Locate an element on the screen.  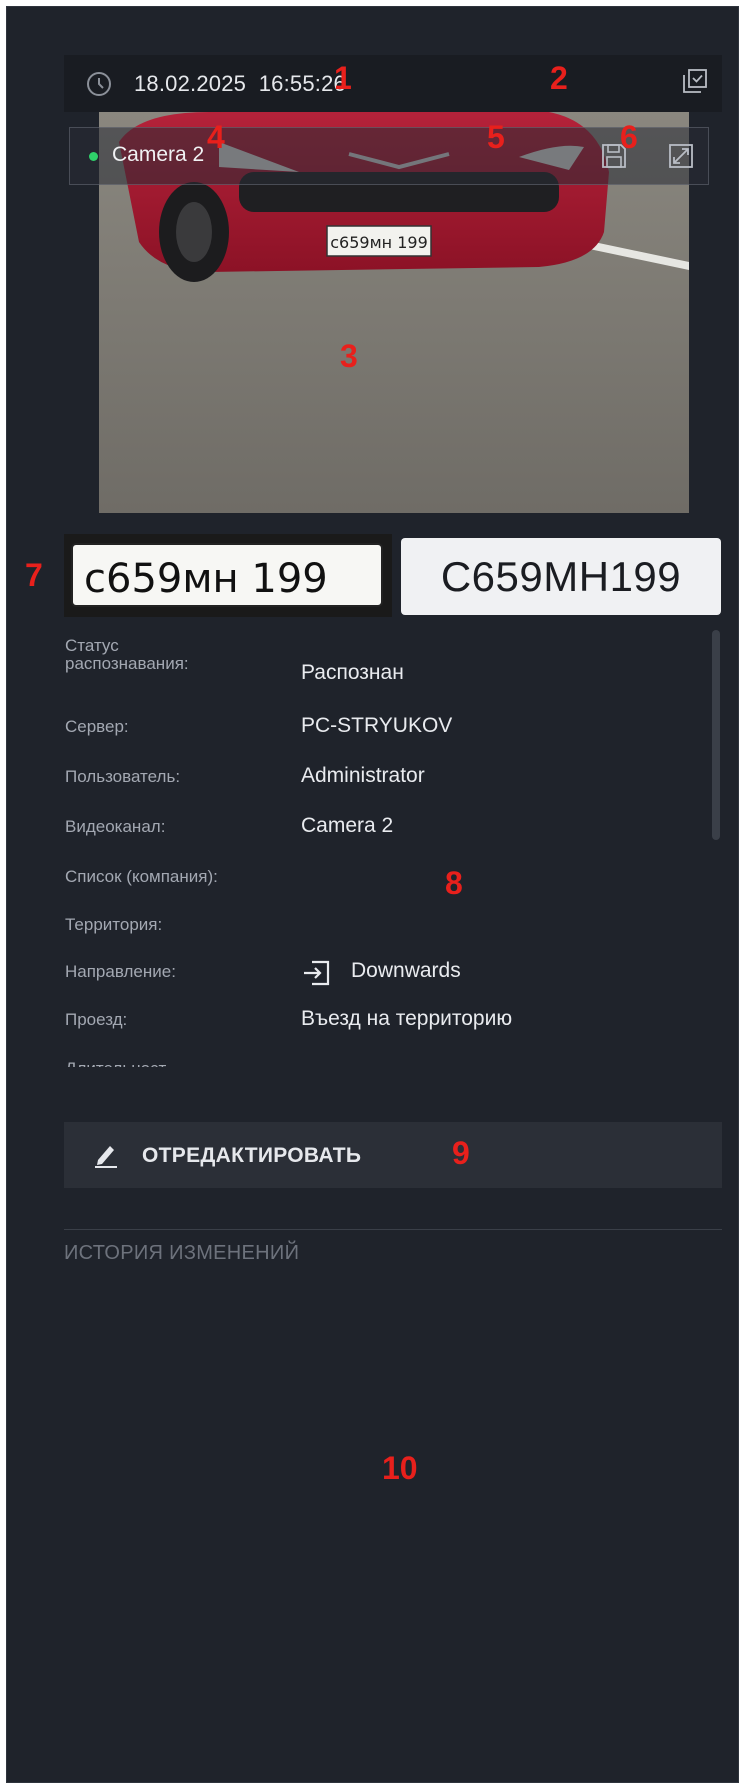
detail-value: Въезд на территорию is located at coordinates (407, 1018).